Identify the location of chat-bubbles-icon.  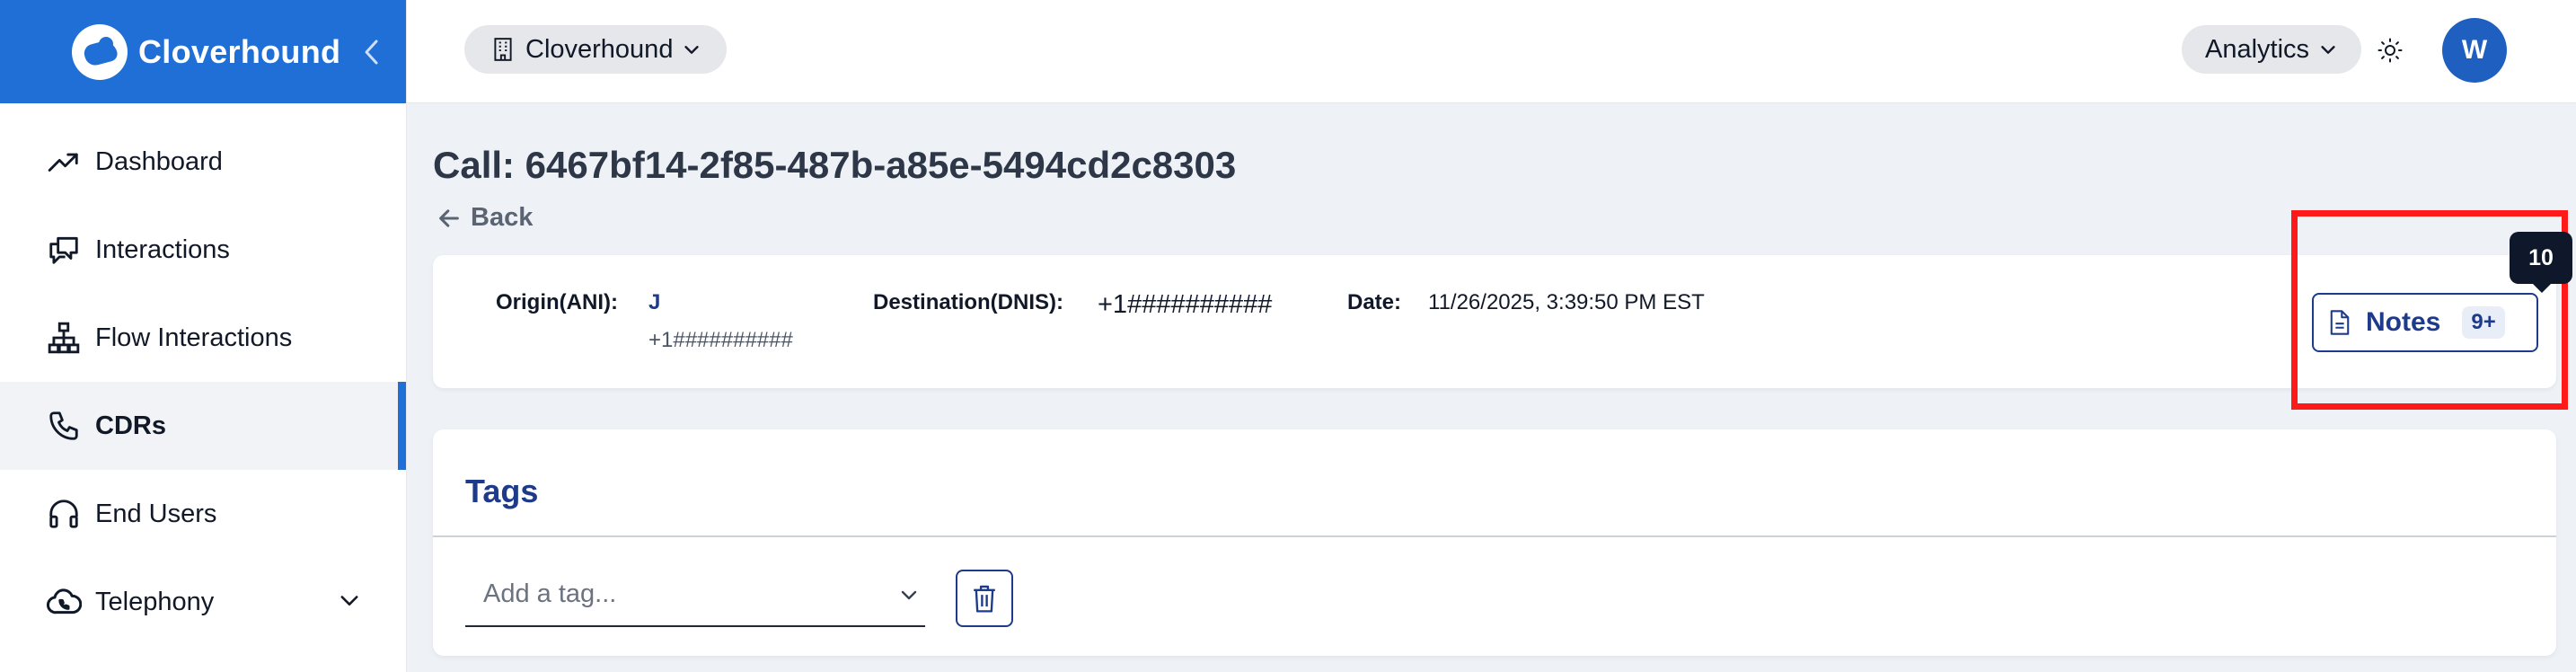
(64, 250).